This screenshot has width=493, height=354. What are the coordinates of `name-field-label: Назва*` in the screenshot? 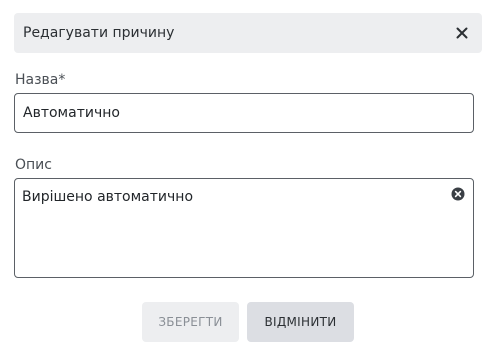 It's located at (40, 80).